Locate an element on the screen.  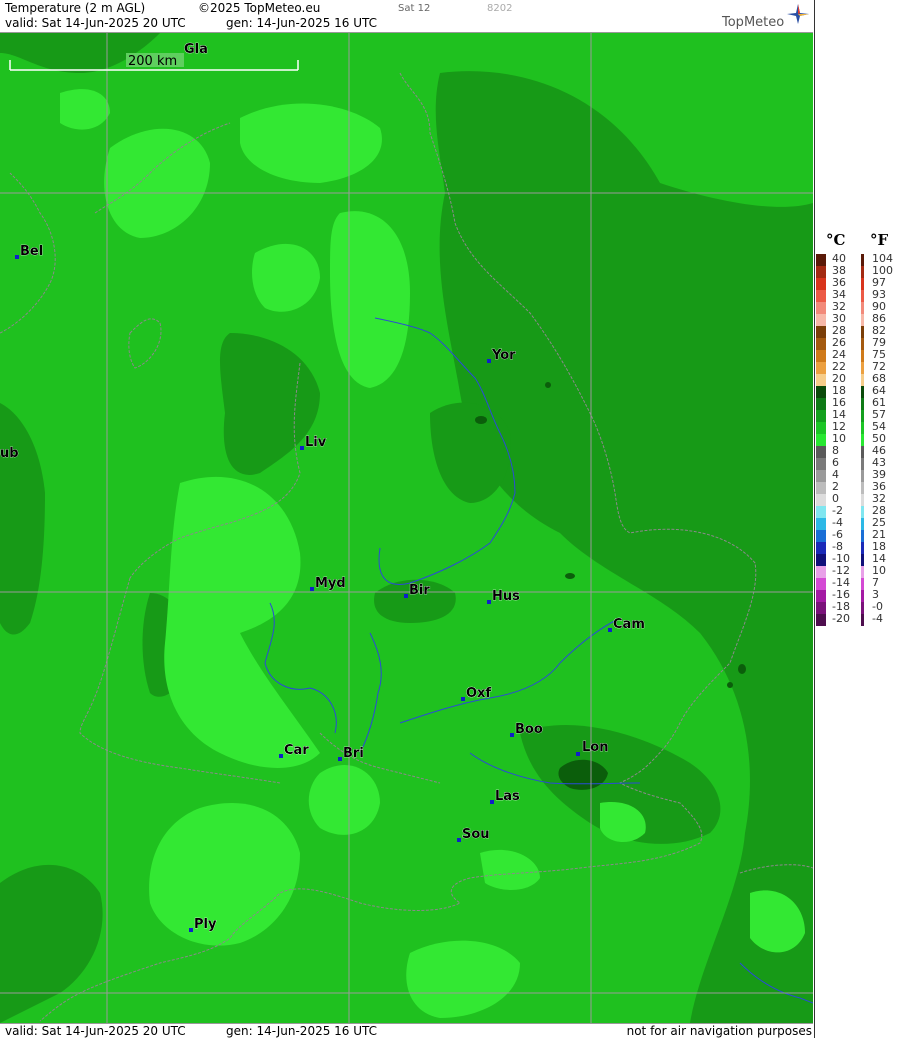
city-ub: ub is located at coordinates (9, 454).